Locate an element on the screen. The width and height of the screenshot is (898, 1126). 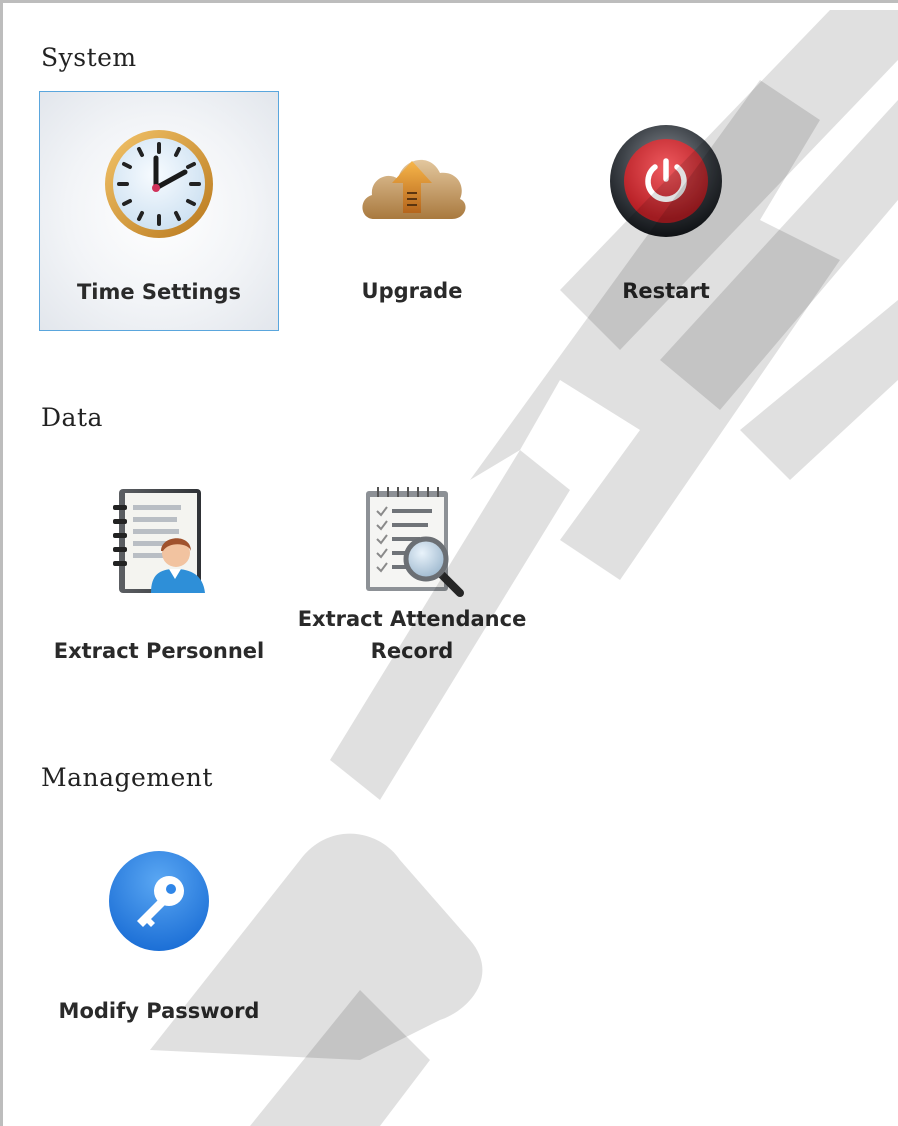
extract-attendance-record-button: Extract Attendance Record is located at coordinates (412, 571).